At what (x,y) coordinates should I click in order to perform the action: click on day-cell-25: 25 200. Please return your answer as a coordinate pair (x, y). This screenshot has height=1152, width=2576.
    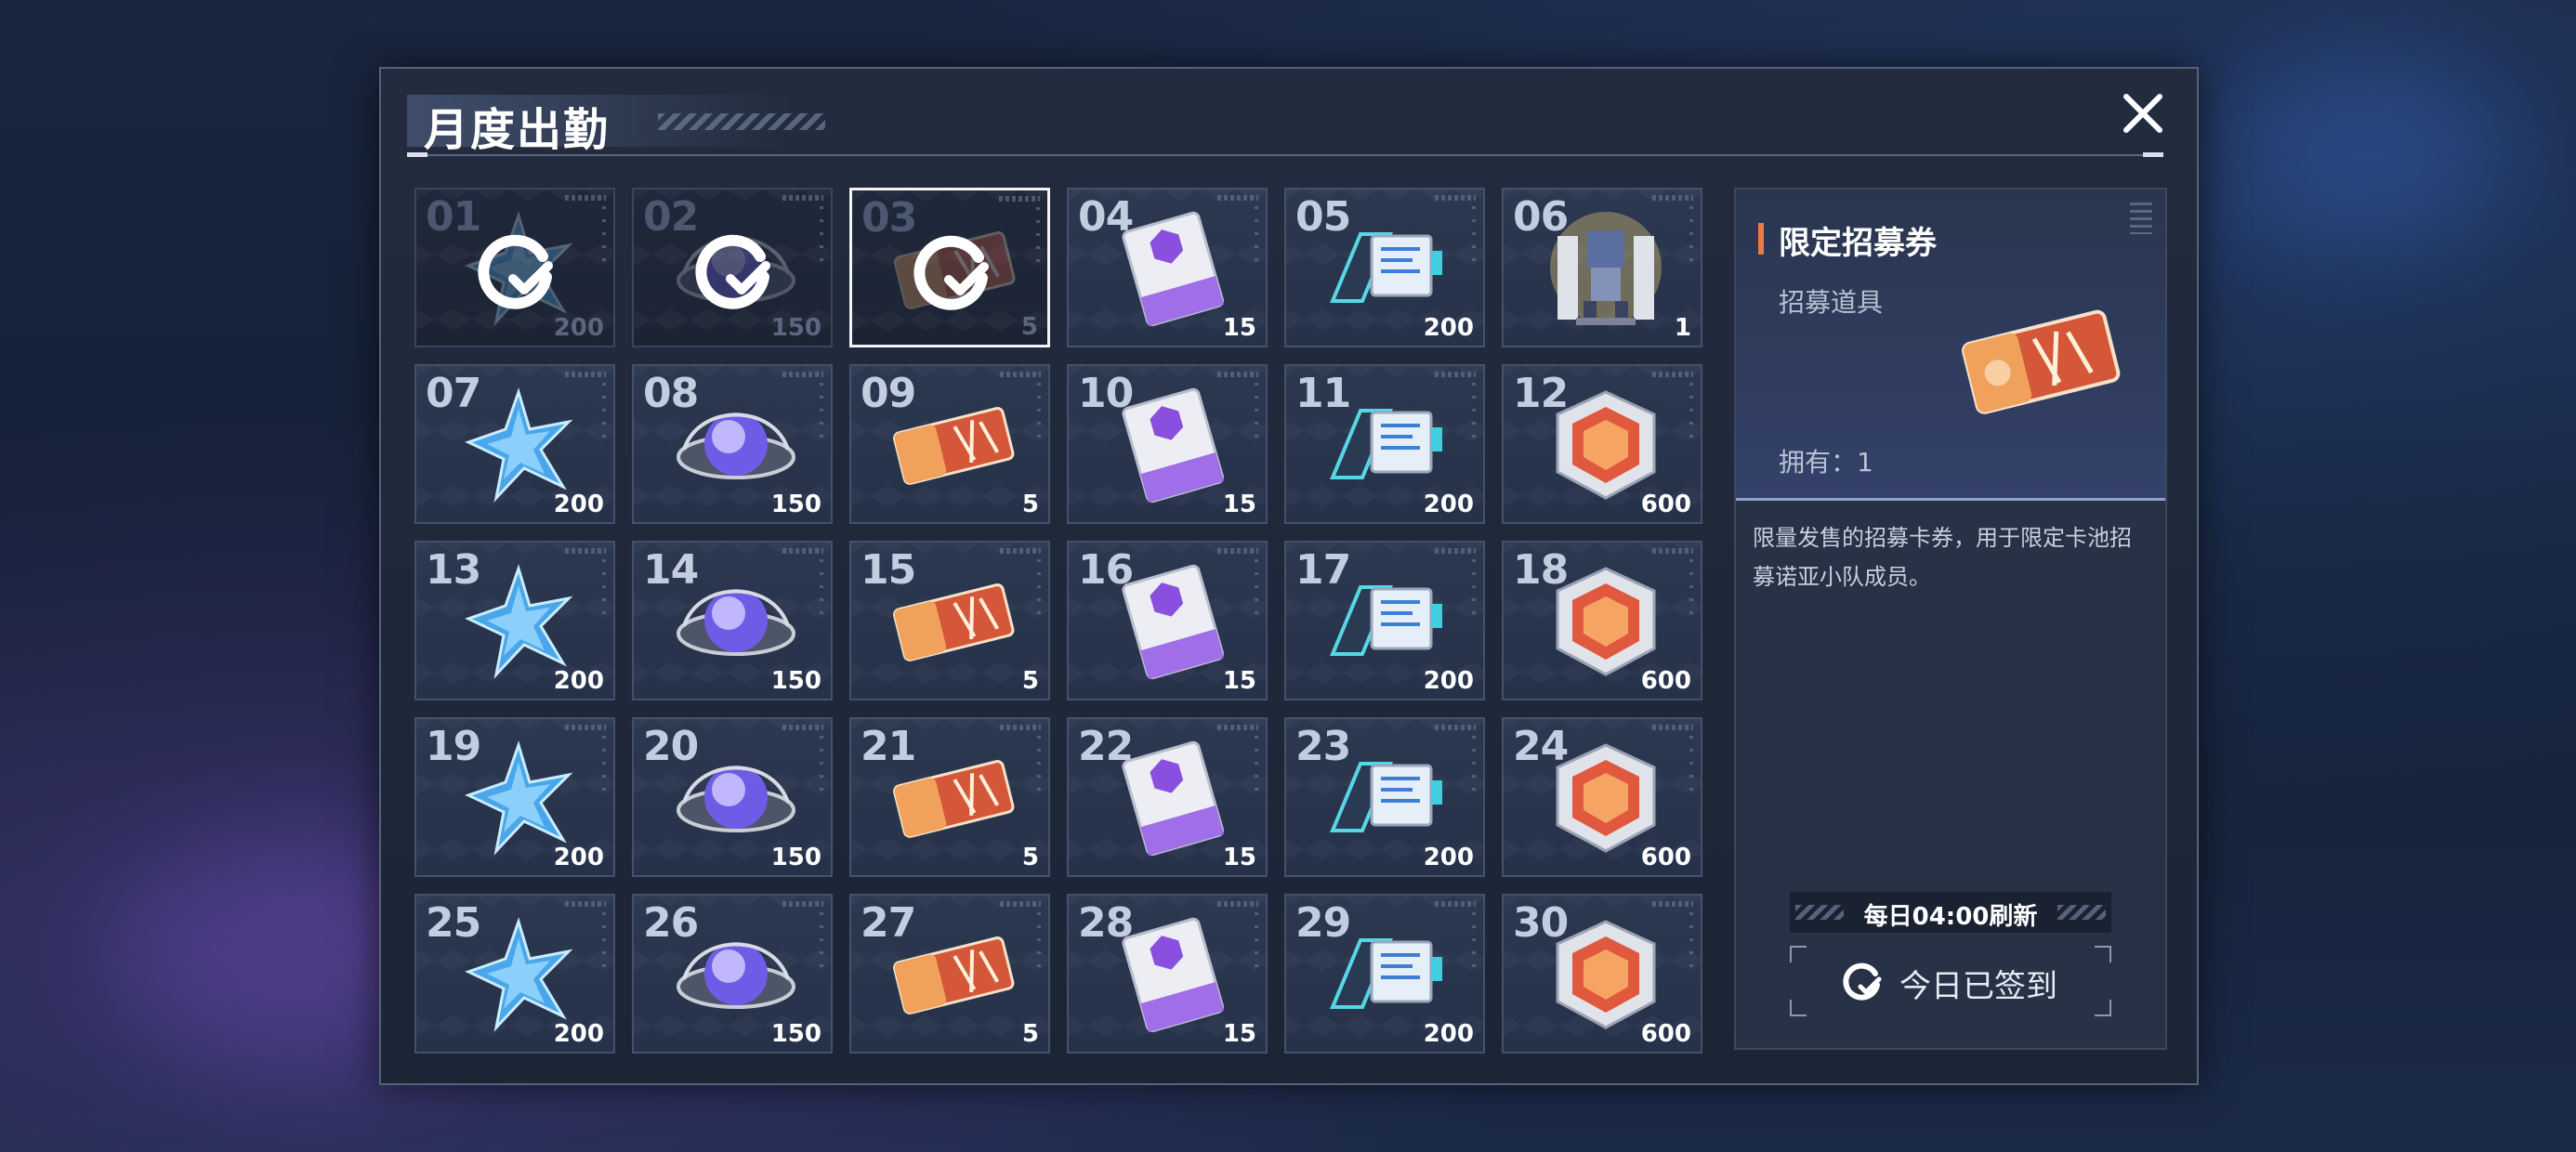
    Looking at the image, I should click on (514, 974).